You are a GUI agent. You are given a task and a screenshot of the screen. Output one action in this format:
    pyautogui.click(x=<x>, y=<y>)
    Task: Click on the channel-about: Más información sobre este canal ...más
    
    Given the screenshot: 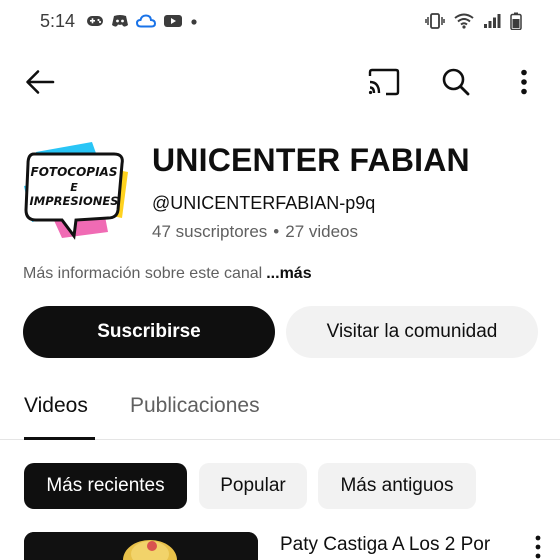 What is the action you would take?
    pyautogui.click(x=167, y=274)
    